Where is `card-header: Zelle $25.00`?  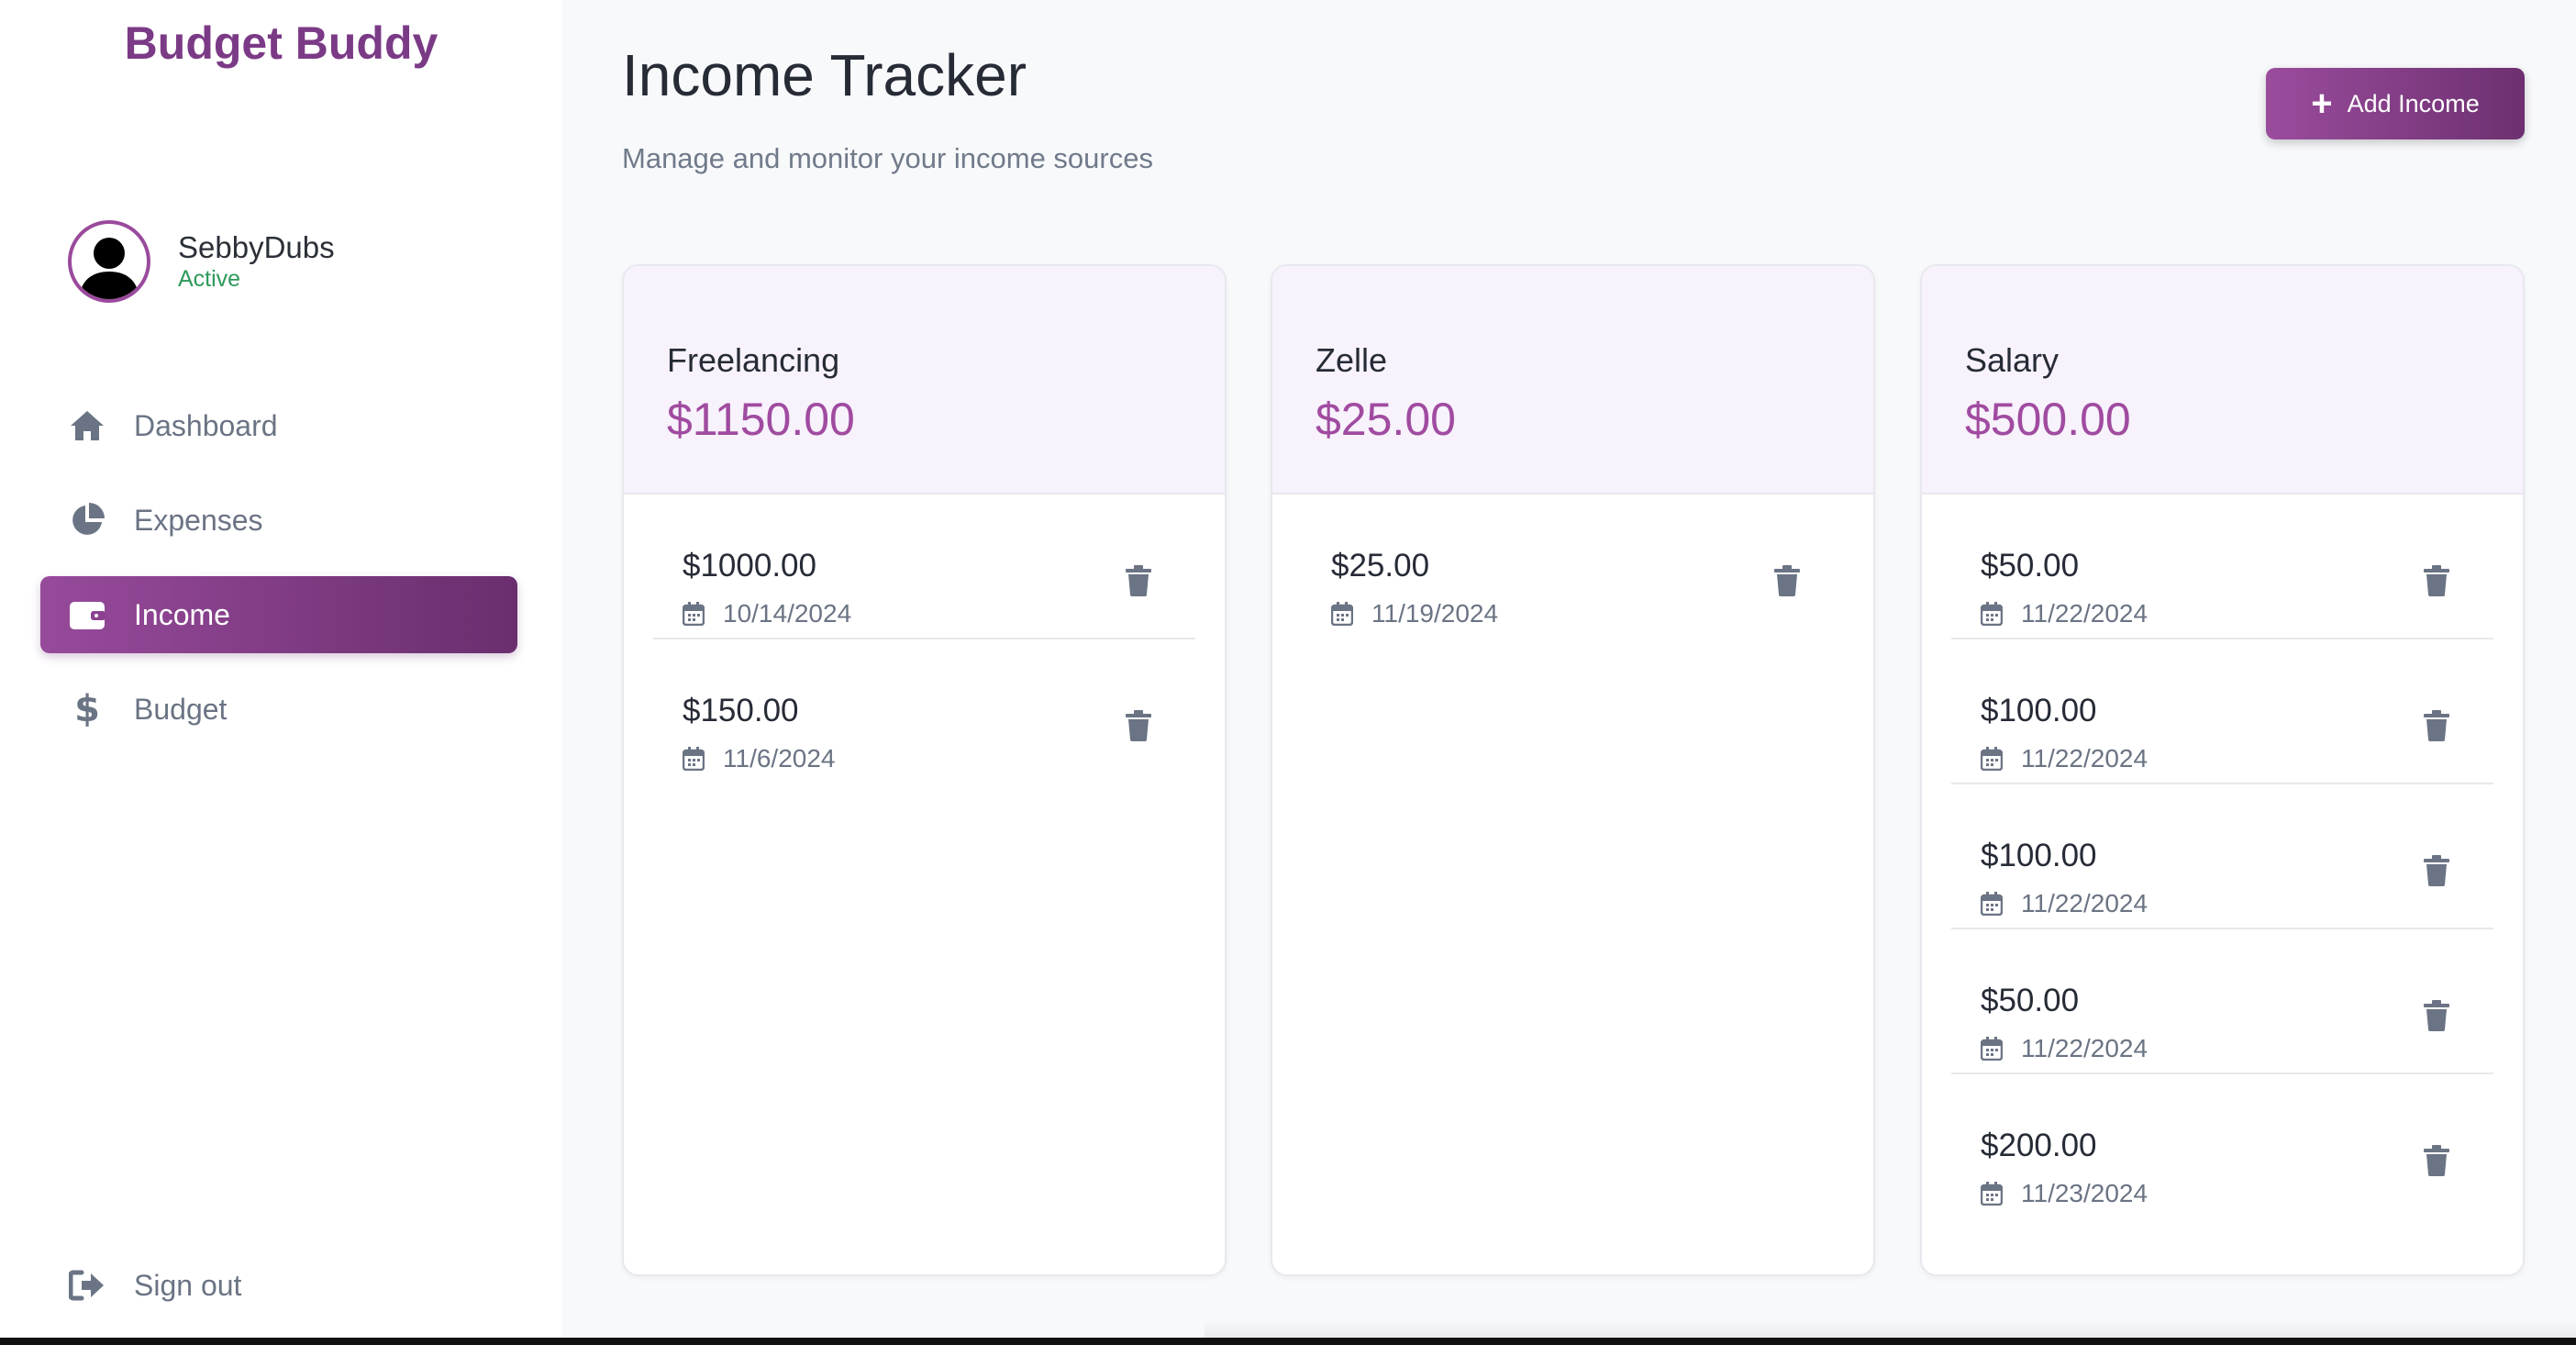 card-header: Zelle $25.00 is located at coordinates (1572, 381).